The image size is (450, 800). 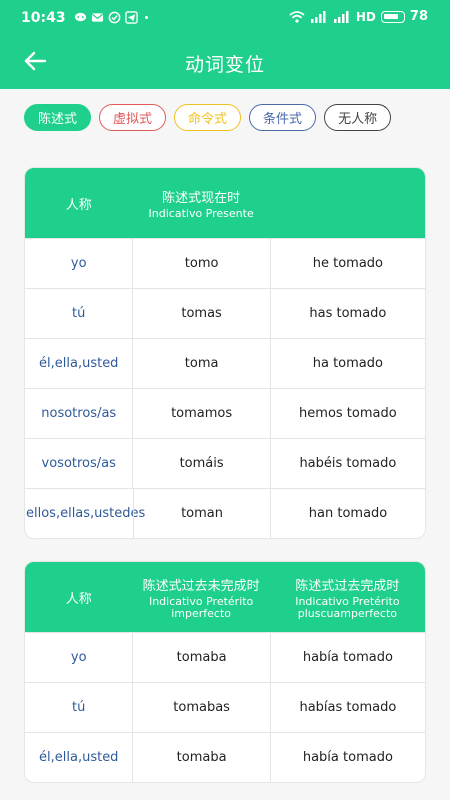 What do you see at coordinates (347, 363) in the screenshot?
I see `compound-form-cell: ha tomado` at bounding box center [347, 363].